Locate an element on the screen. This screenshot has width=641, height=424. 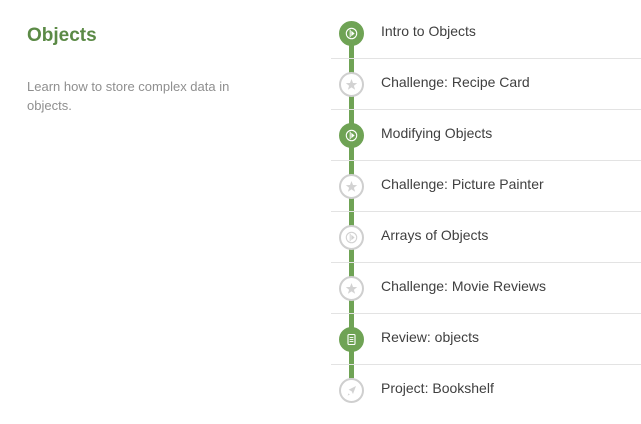
lesson-label: Challenge: Movie Reviews is located at coordinates (463, 286).